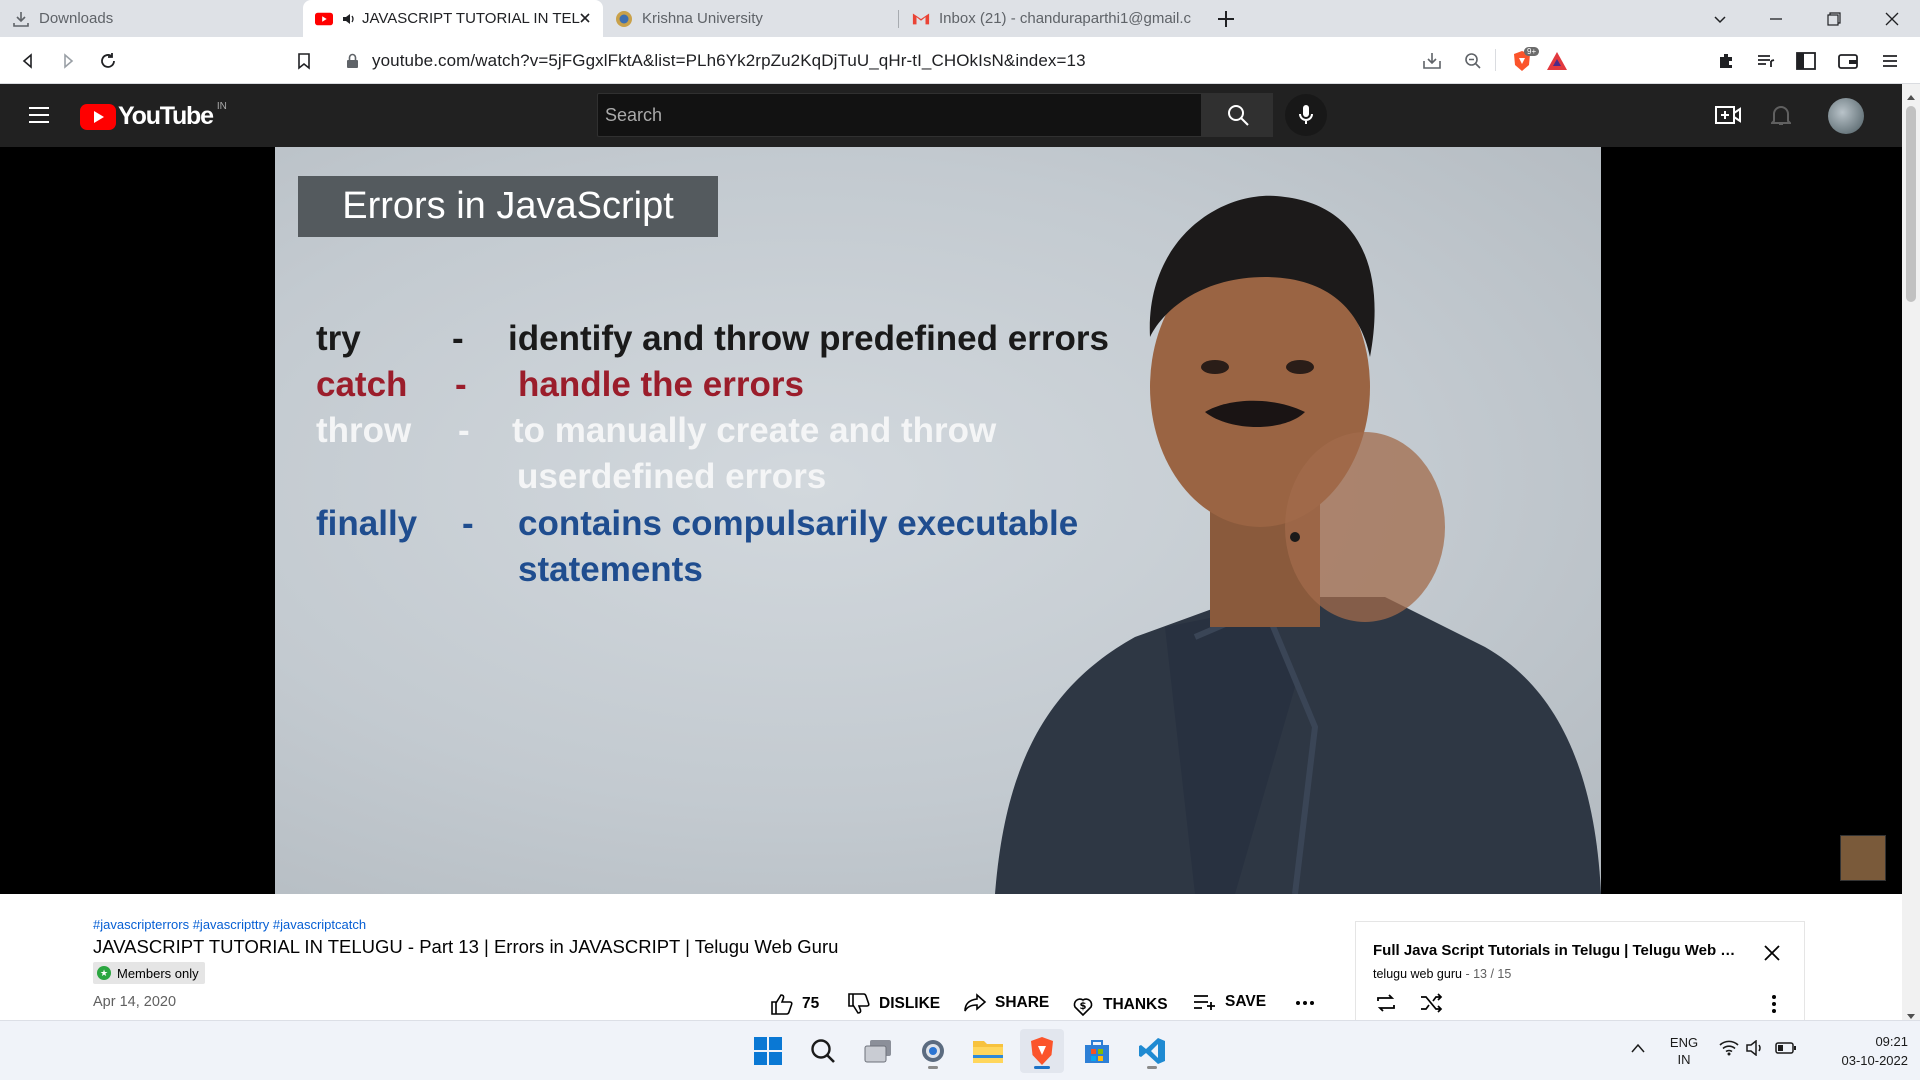  I want to click on volume-icon, so click(1756, 1050).